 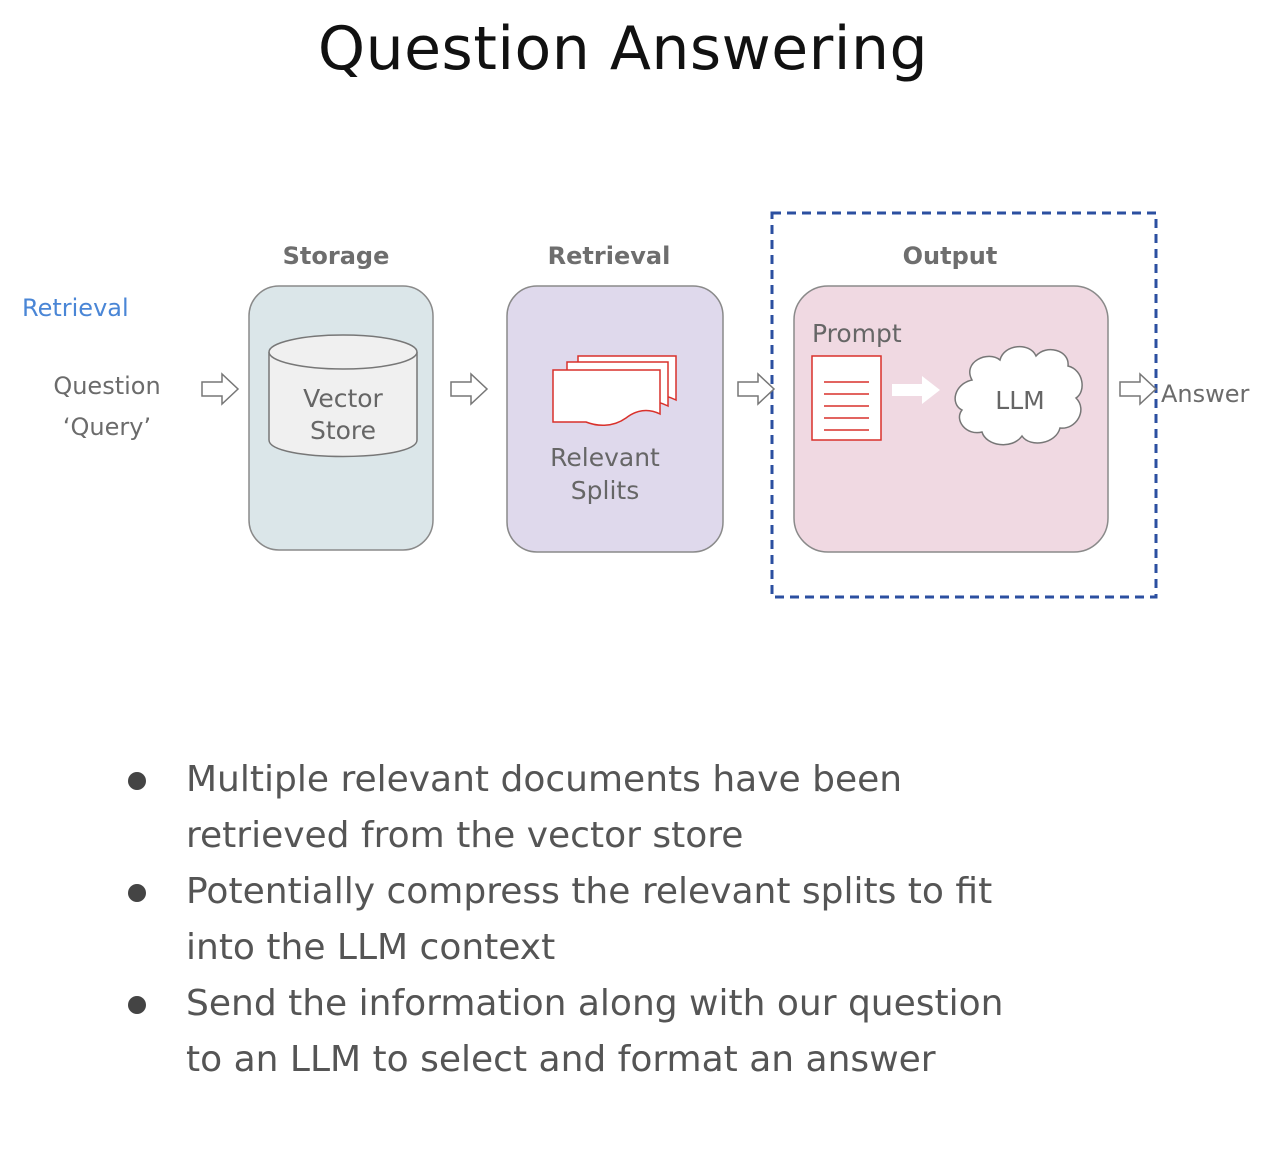 What do you see at coordinates (371, 947) in the screenshot?
I see `bullet-text-line2: into the LLM context` at bounding box center [371, 947].